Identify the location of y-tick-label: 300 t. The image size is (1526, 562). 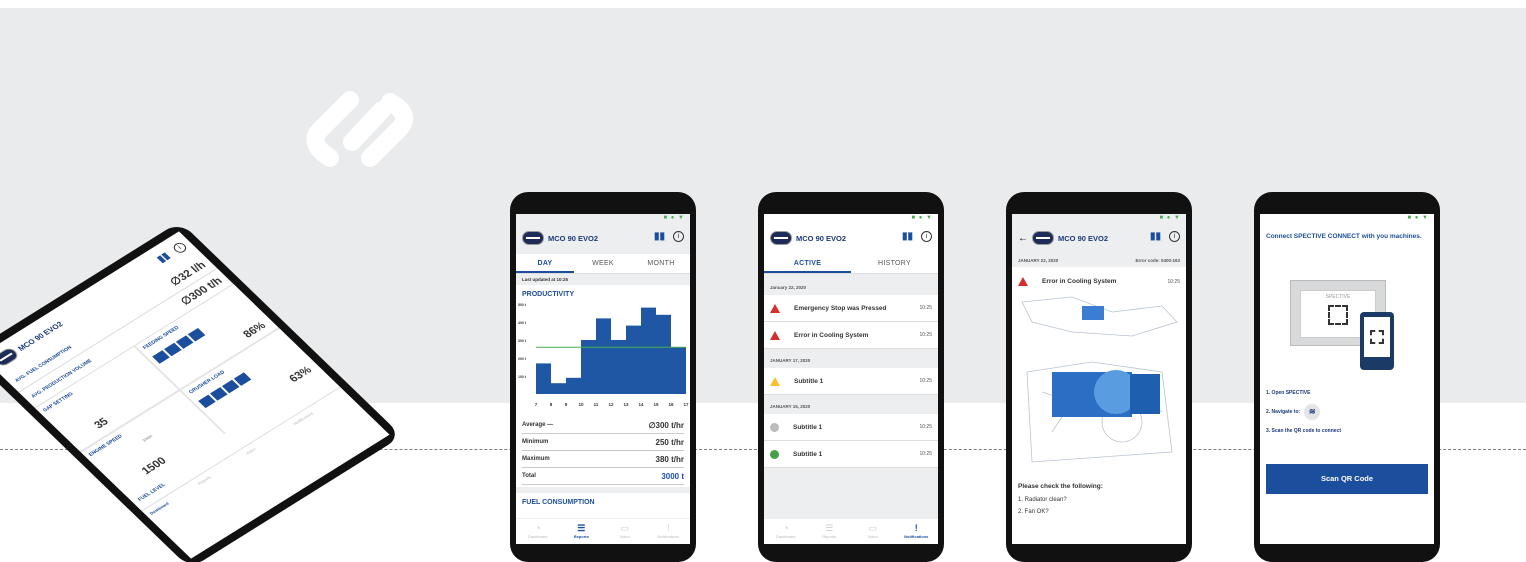
(522, 341).